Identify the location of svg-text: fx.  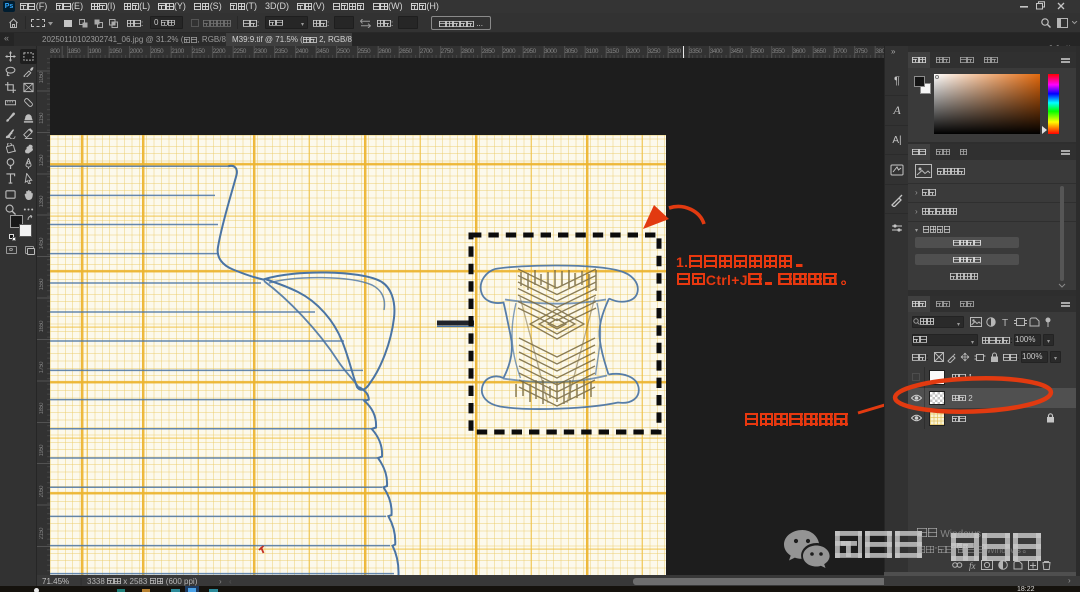
(972, 566).